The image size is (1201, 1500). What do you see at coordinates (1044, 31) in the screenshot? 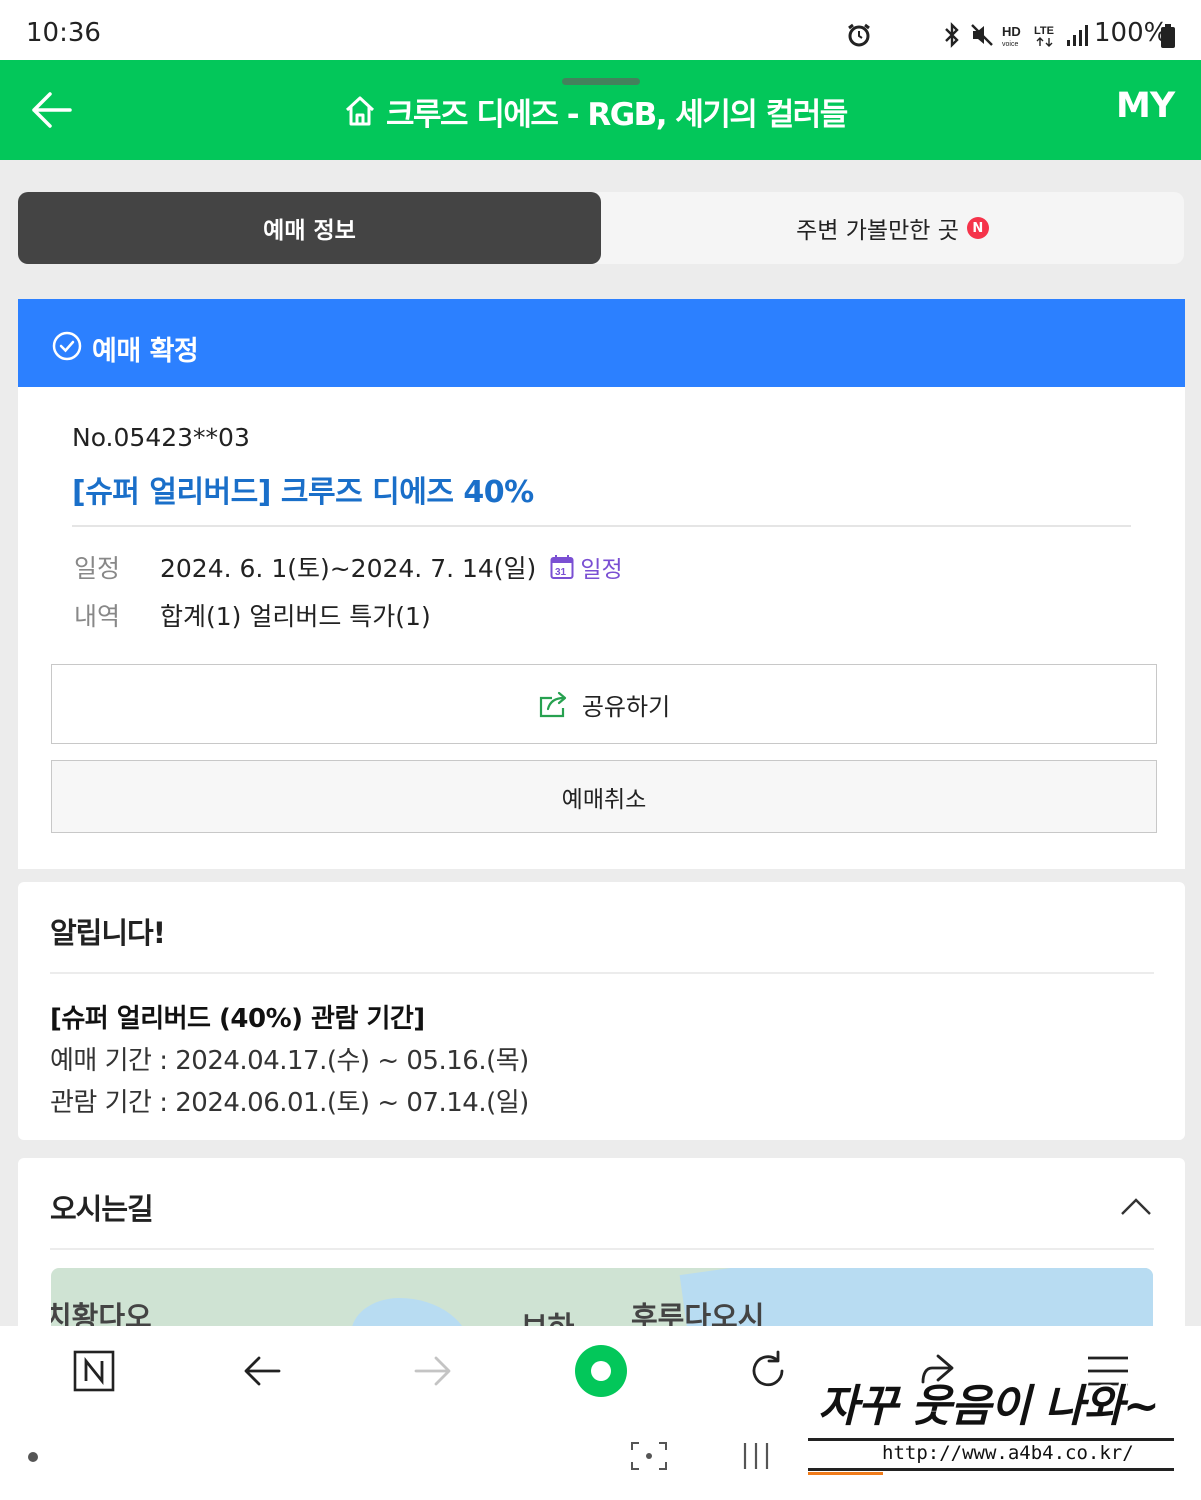
I see `svg-text: LTE` at bounding box center [1044, 31].